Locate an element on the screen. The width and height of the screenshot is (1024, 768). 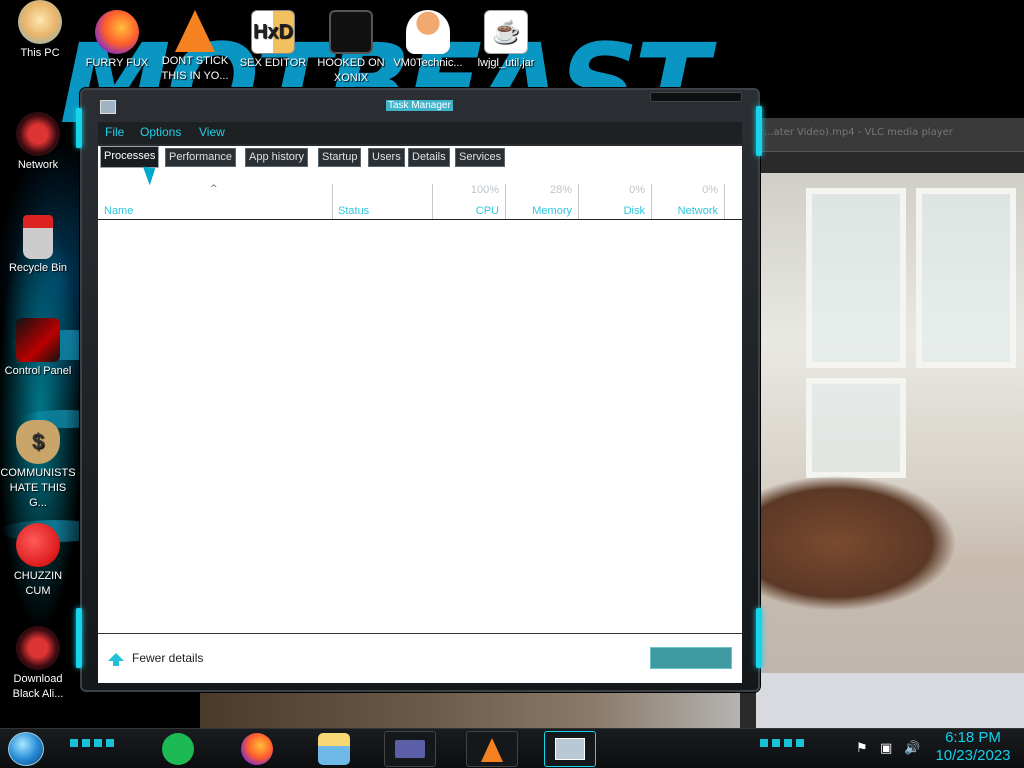
flag-icon: ⚑ is located at coordinates (862, 748).